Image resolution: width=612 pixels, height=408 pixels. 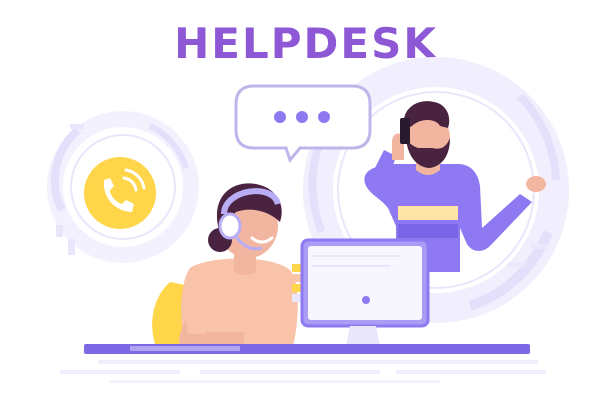 I want to click on phone-circle-fill, so click(x=120, y=193).